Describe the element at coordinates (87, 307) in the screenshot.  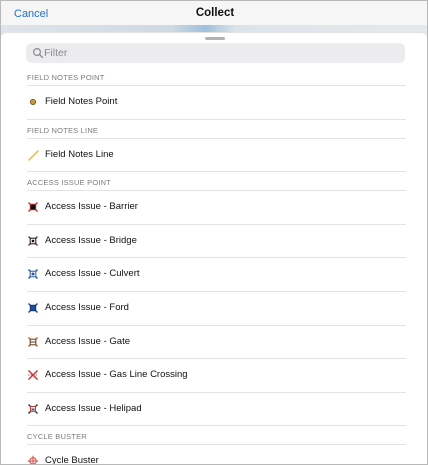
I see `list-item-label: Access Issue - Ford` at that location.